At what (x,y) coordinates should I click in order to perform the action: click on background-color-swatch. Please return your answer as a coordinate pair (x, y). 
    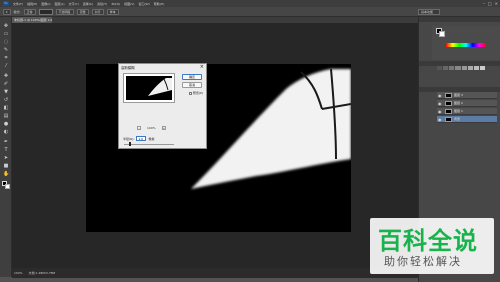
    Looking at the image, I should click on (7, 186).